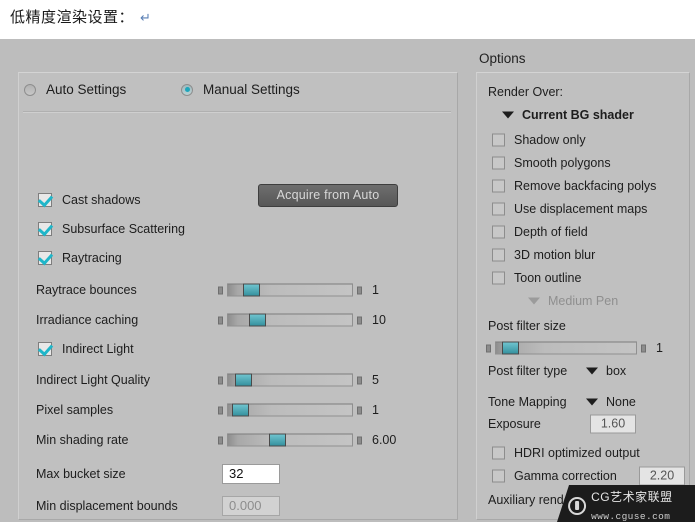 This screenshot has height=522, width=695. What do you see at coordinates (498, 163) in the screenshot?
I see `smooth-polygons-checkbox` at bounding box center [498, 163].